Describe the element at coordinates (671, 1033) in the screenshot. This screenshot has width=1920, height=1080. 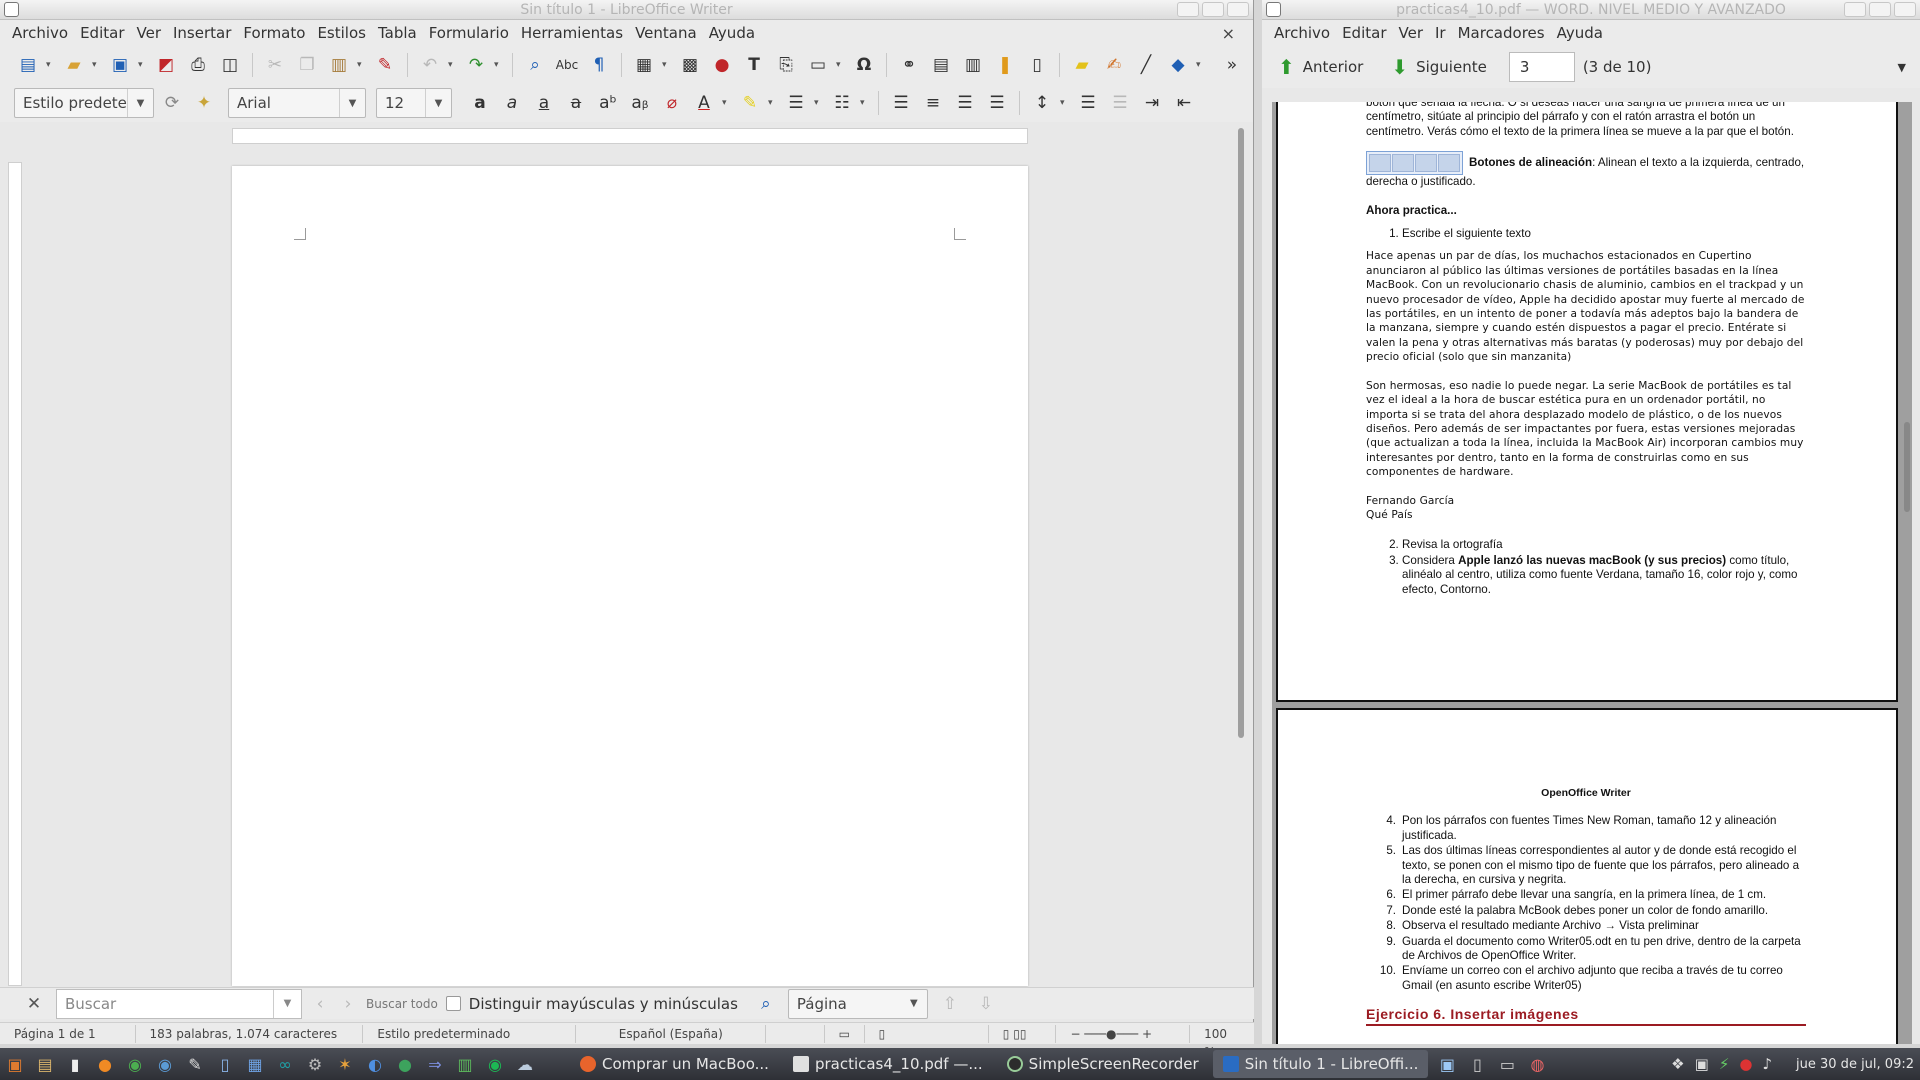
I see `text-language: Español (España)` at that location.